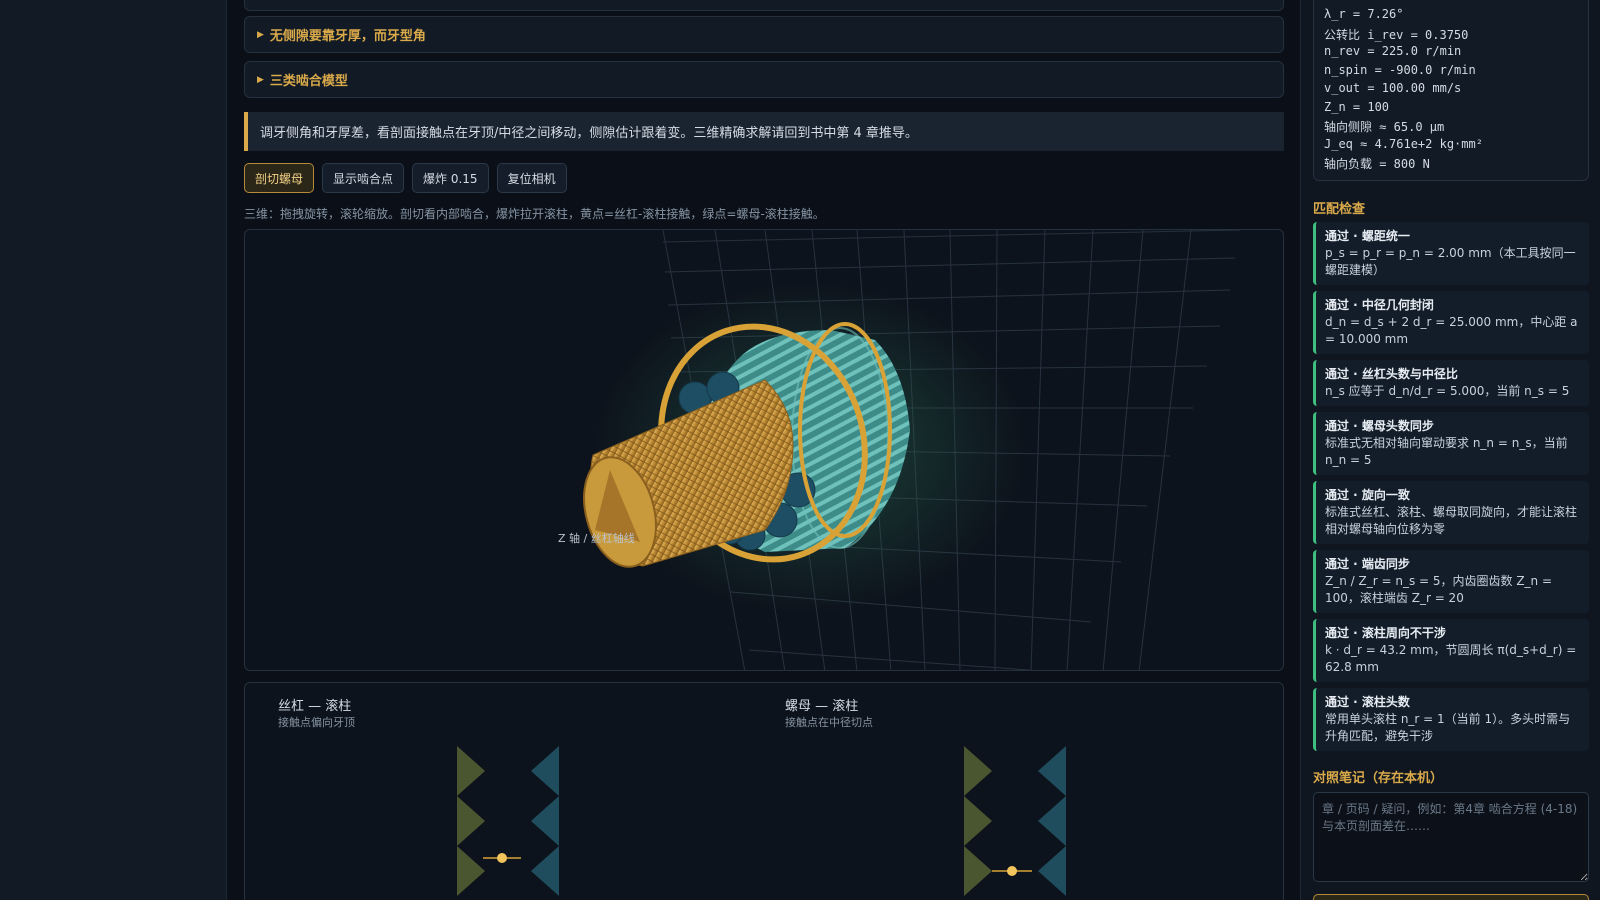 The height and width of the screenshot is (900, 1600). Describe the element at coordinates (764, 34) in the screenshot. I see `accordion-backlash: ▶ 无侧隙要靠牙厚，而牙型角` at that location.